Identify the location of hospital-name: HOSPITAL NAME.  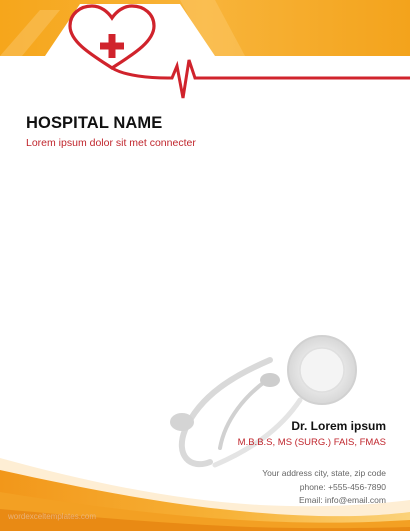
(94, 123).